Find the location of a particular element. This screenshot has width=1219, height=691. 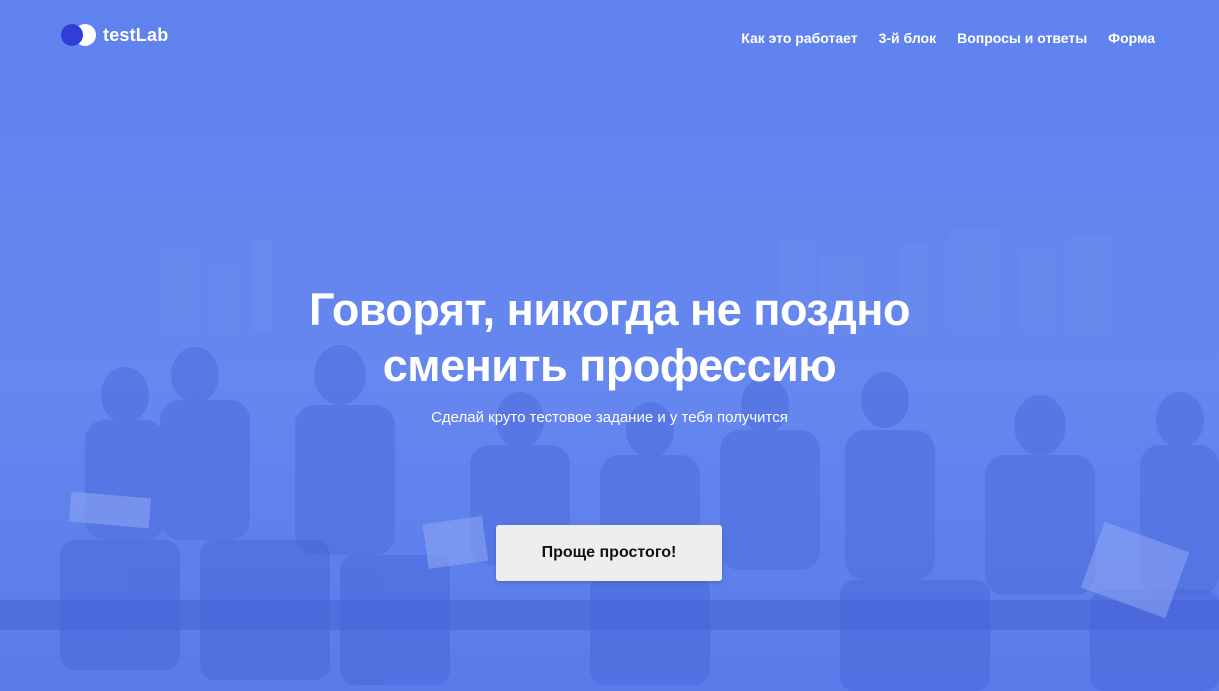

headline-line-2: сменить профессию is located at coordinates (609, 365).